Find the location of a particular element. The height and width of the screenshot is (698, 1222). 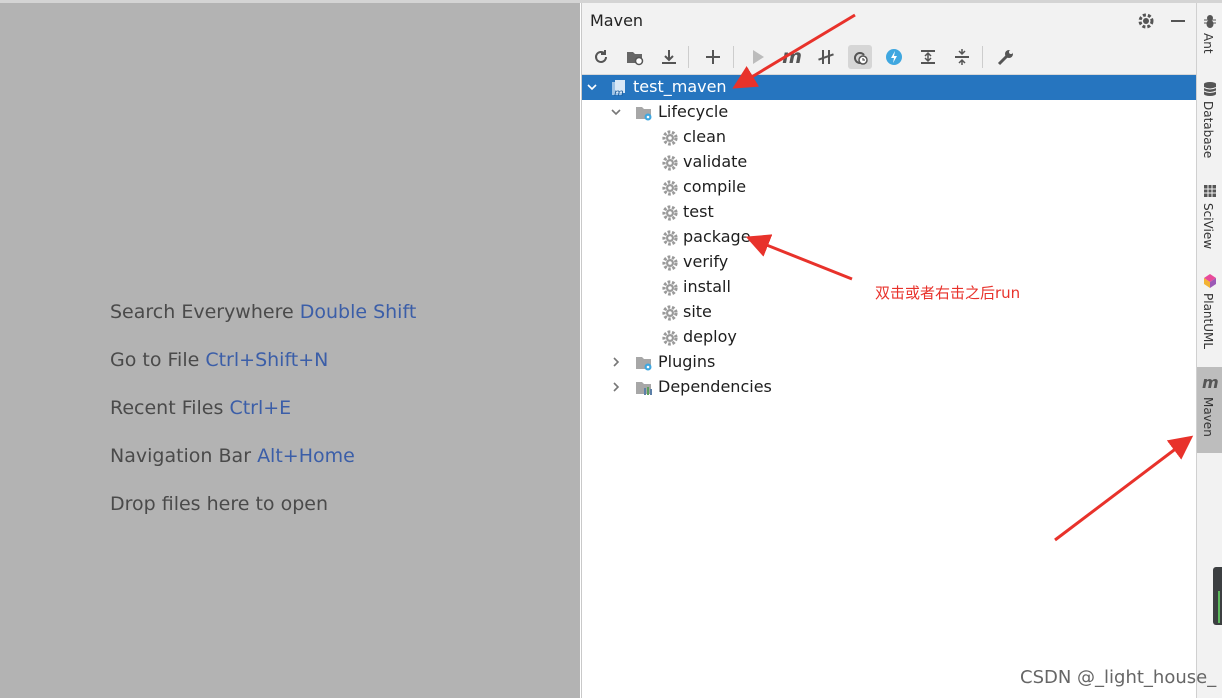

tree-item-dependencies: Dependencies is located at coordinates (889, 387).